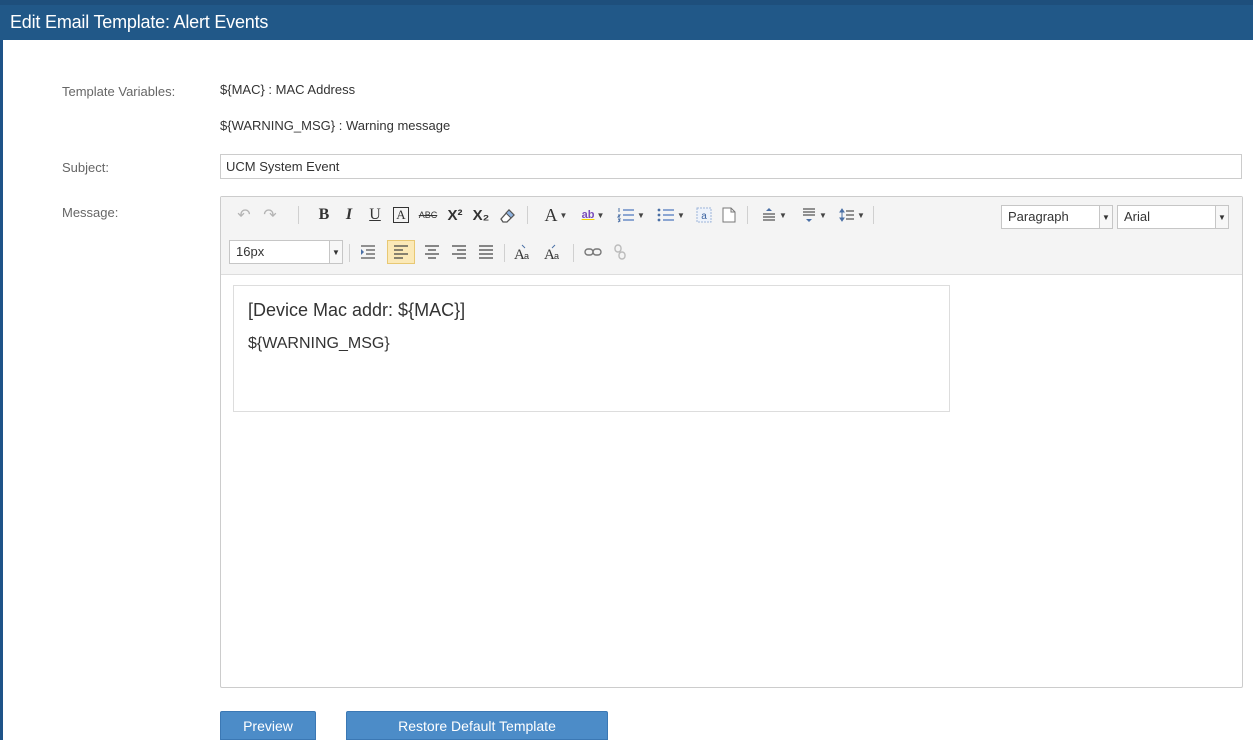 The image size is (1253, 740). What do you see at coordinates (481, 215) in the screenshot?
I see `subscript-button: X₂` at bounding box center [481, 215].